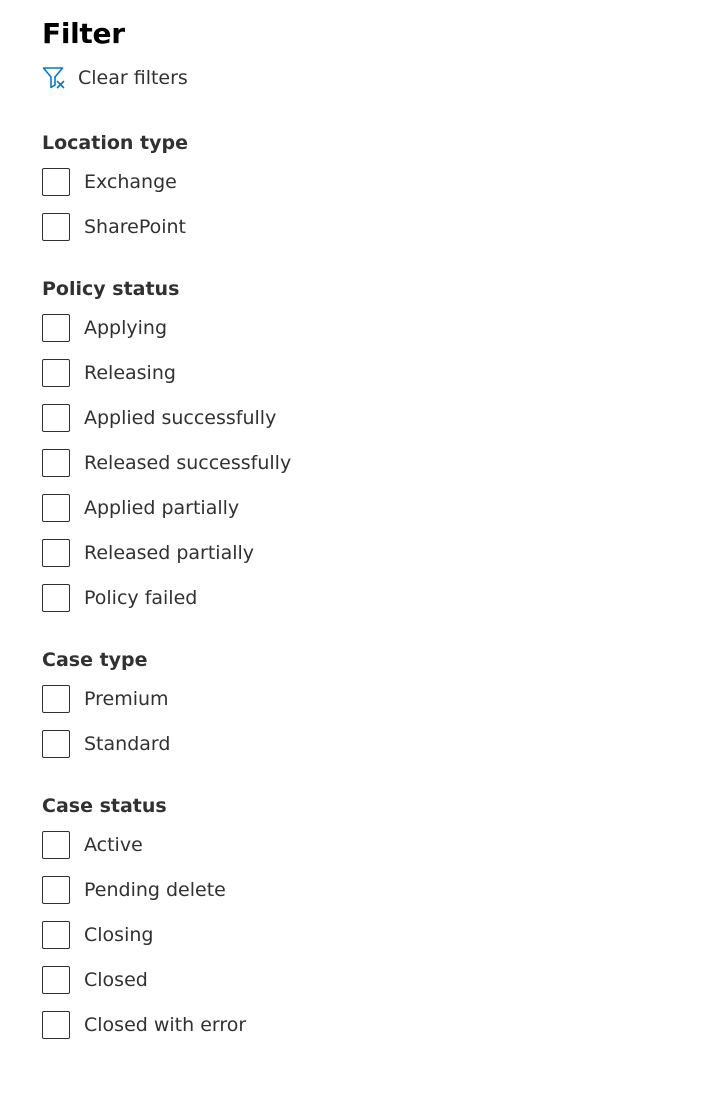  What do you see at coordinates (104, 806) in the screenshot?
I see `section-title-case-status: Case status` at bounding box center [104, 806].